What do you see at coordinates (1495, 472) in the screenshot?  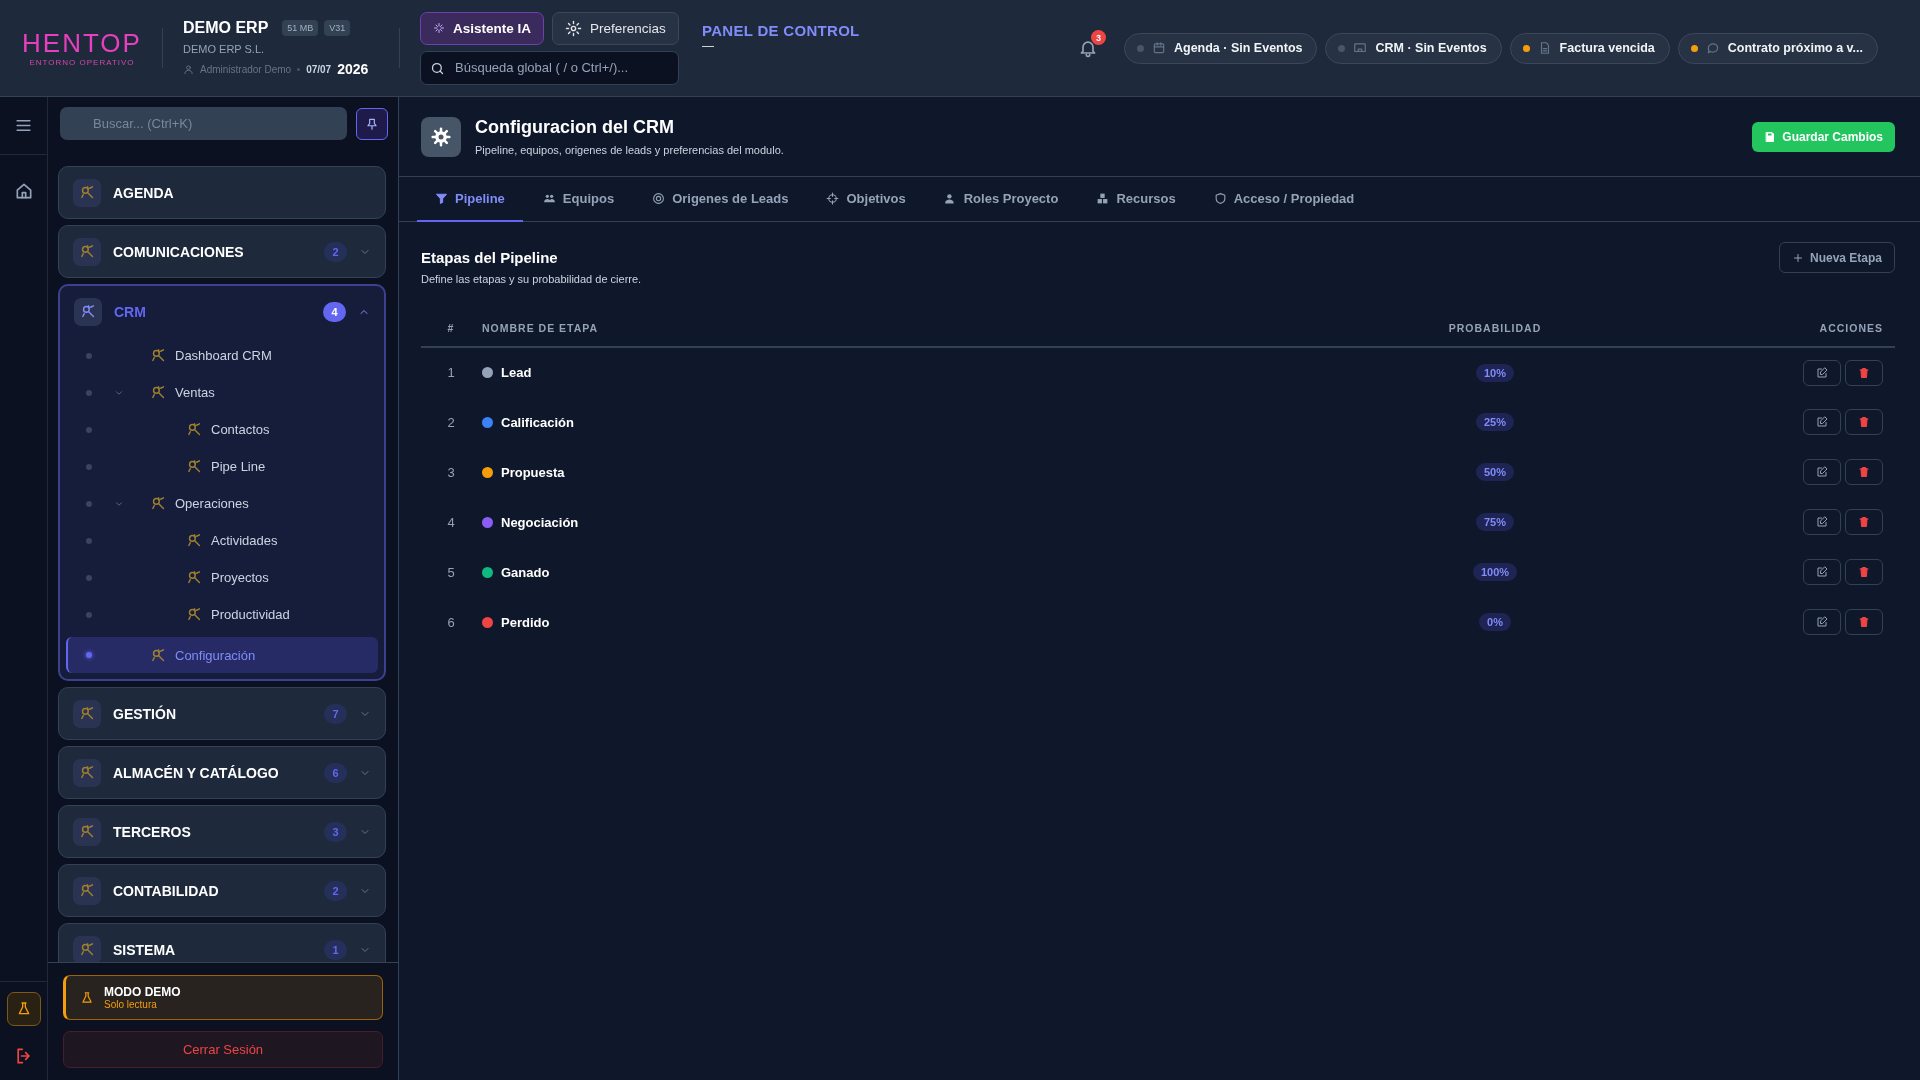 I see `probability-badge: 50%` at bounding box center [1495, 472].